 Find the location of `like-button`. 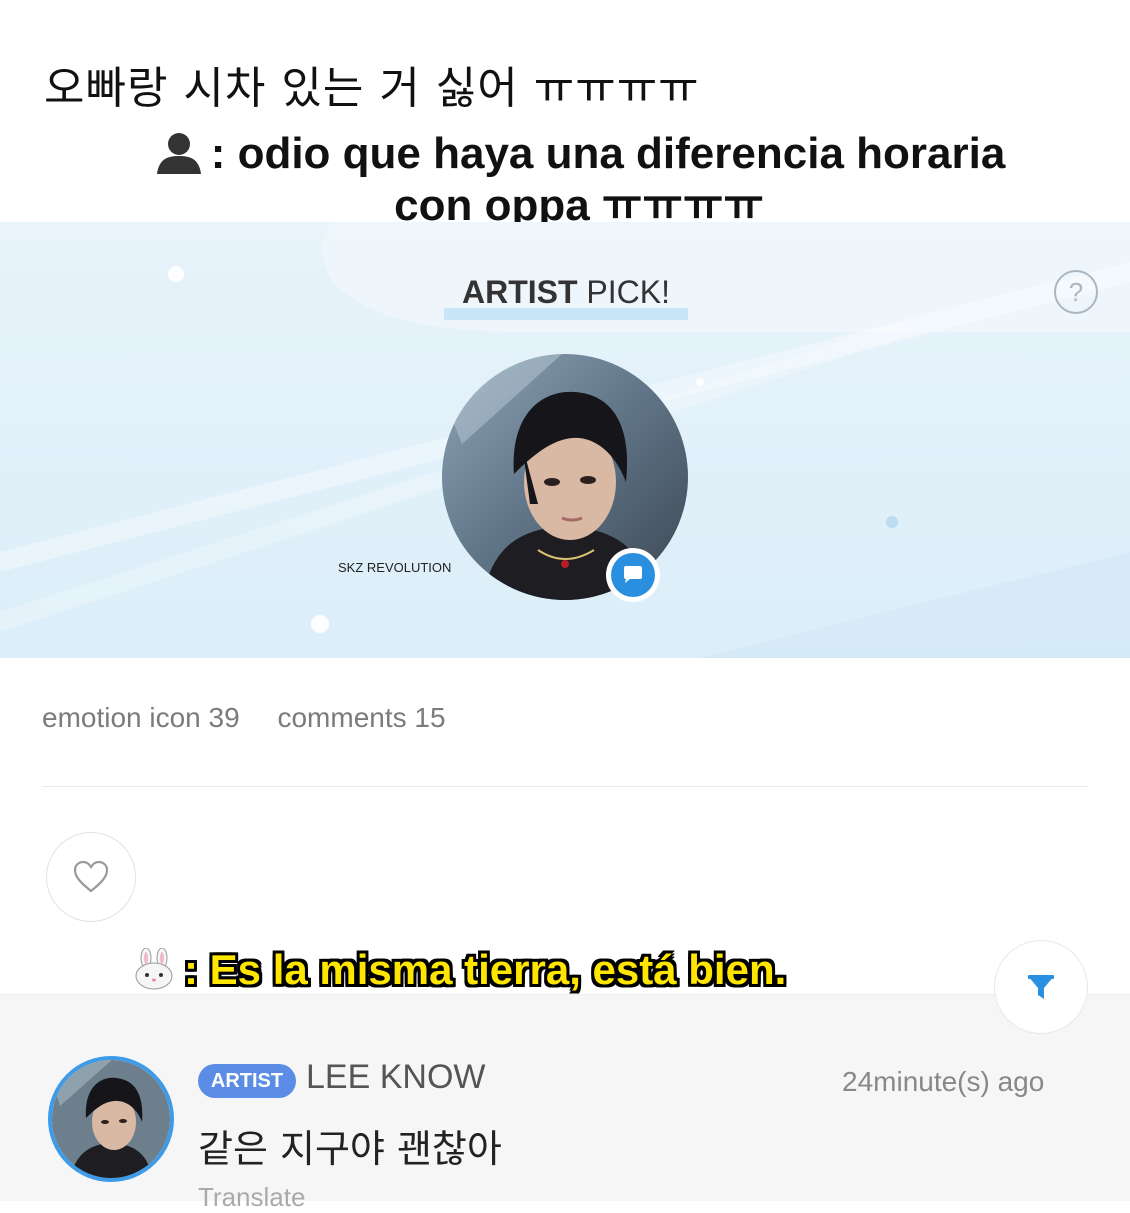

like-button is located at coordinates (91, 877).